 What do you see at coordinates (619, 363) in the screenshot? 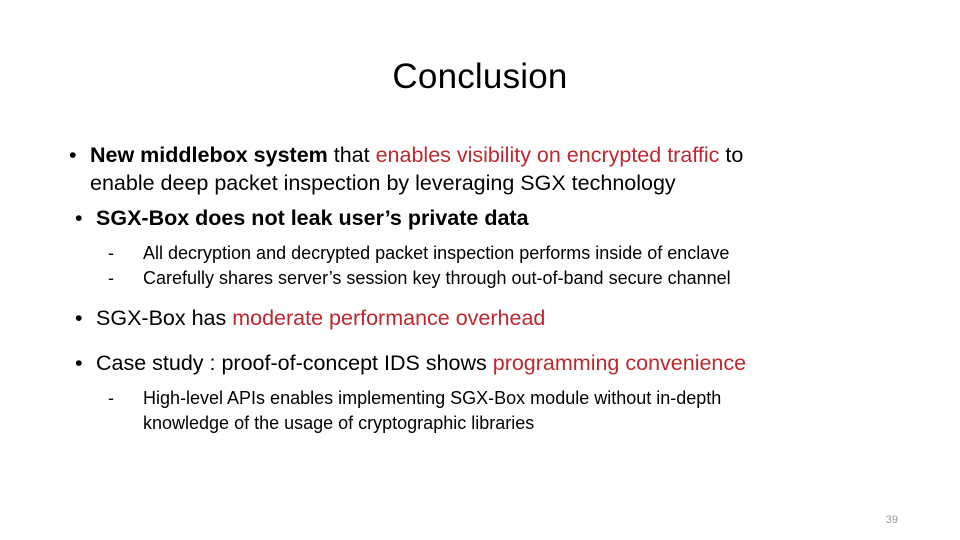
I see `bullet4-highlight-text: programming convenience` at bounding box center [619, 363].